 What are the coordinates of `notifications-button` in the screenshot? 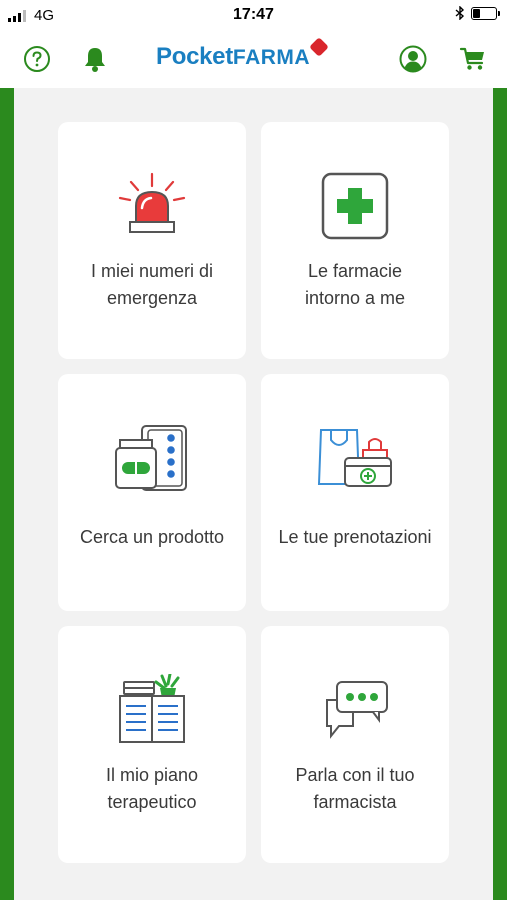 It's located at (95, 59).